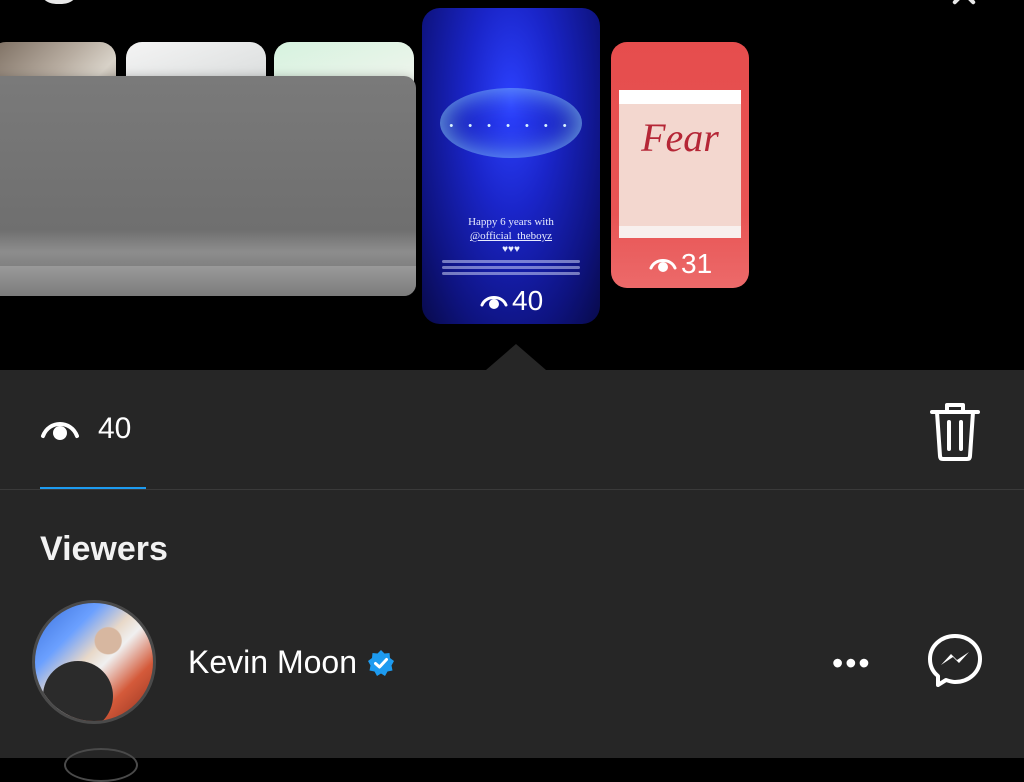 Image resolution: width=1024 pixels, height=782 pixels. I want to click on settings-icon, so click(59, 2).